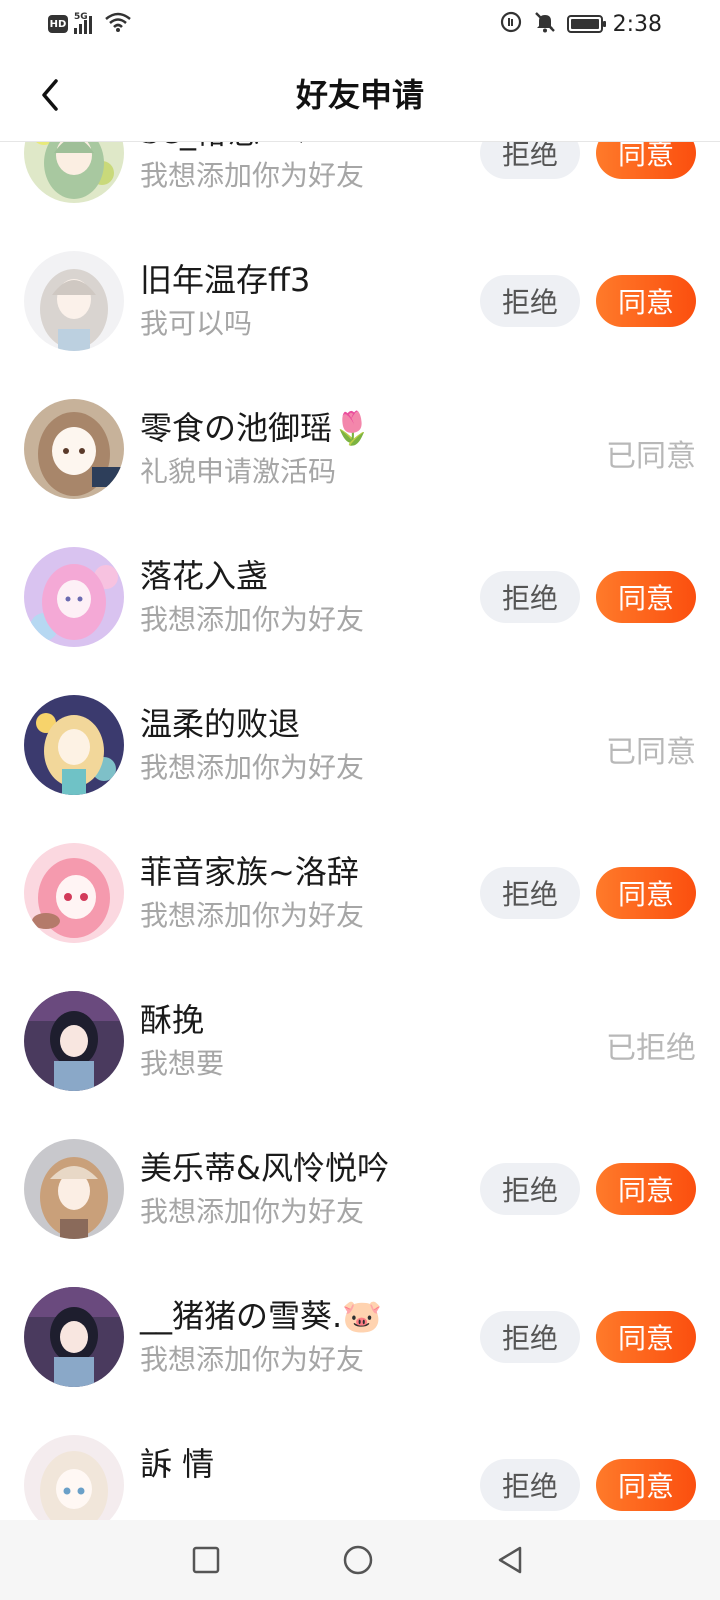 This screenshot has width=720, height=1600. I want to click on signal-icon: 5G, so click(86, 23).